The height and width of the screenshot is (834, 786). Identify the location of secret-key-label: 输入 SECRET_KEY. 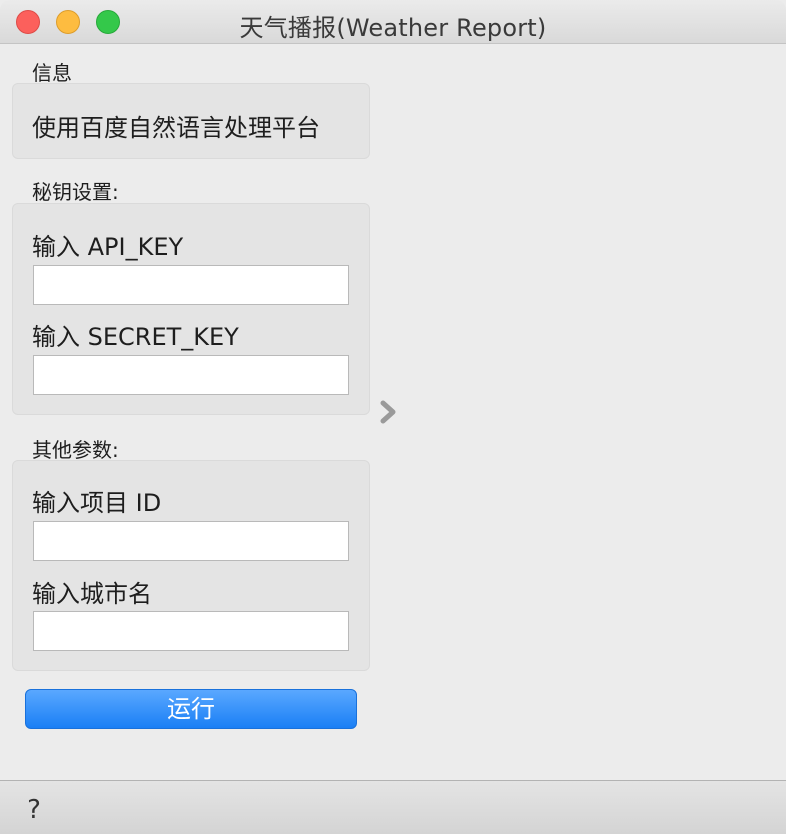
(135, 337).